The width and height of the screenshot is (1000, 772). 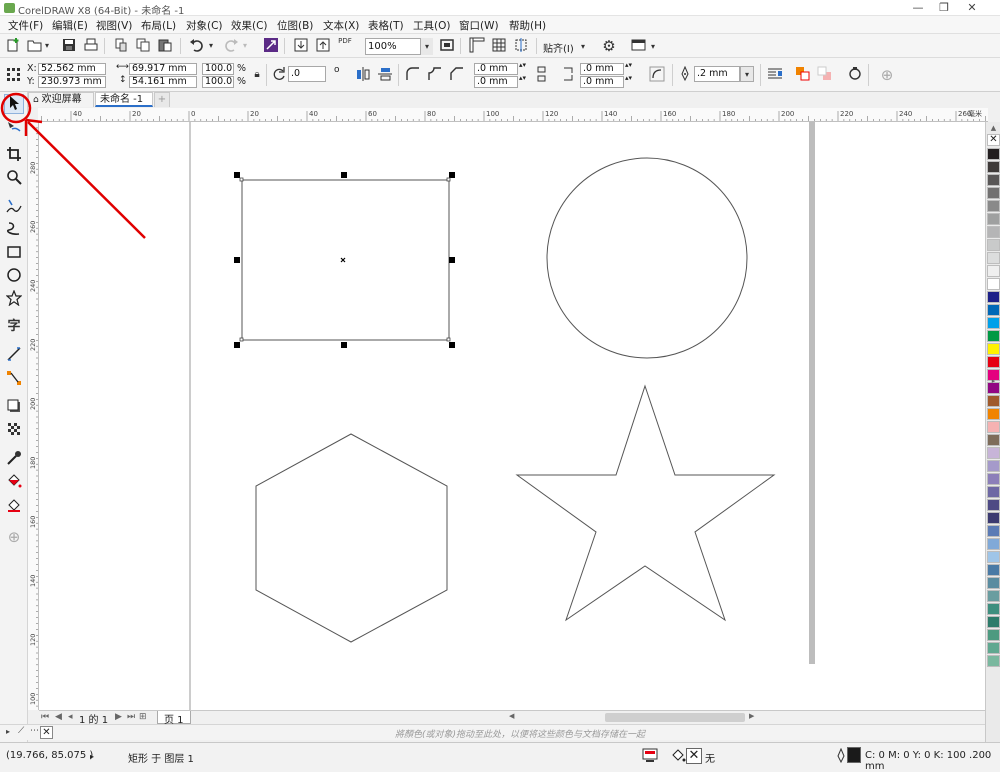 What do you see at coordinates (694, 756) in the screenshot?
I see `fill-none-swatch: ✕` at bounding box center [694, 756].